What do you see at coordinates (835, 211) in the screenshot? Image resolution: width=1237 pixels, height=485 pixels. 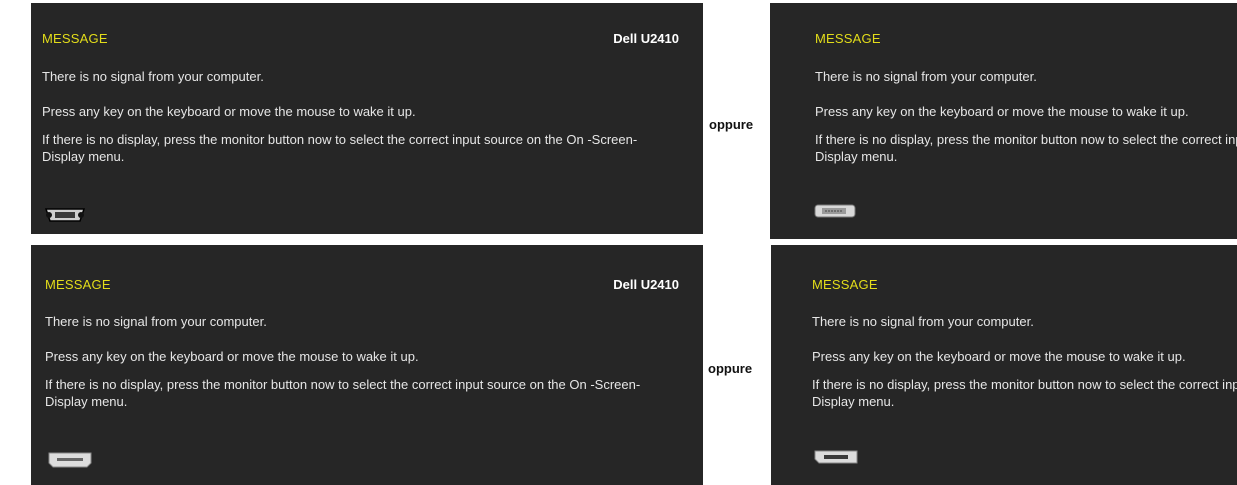 I see `dvi-connector-icon` at bounding box center [835, 211].